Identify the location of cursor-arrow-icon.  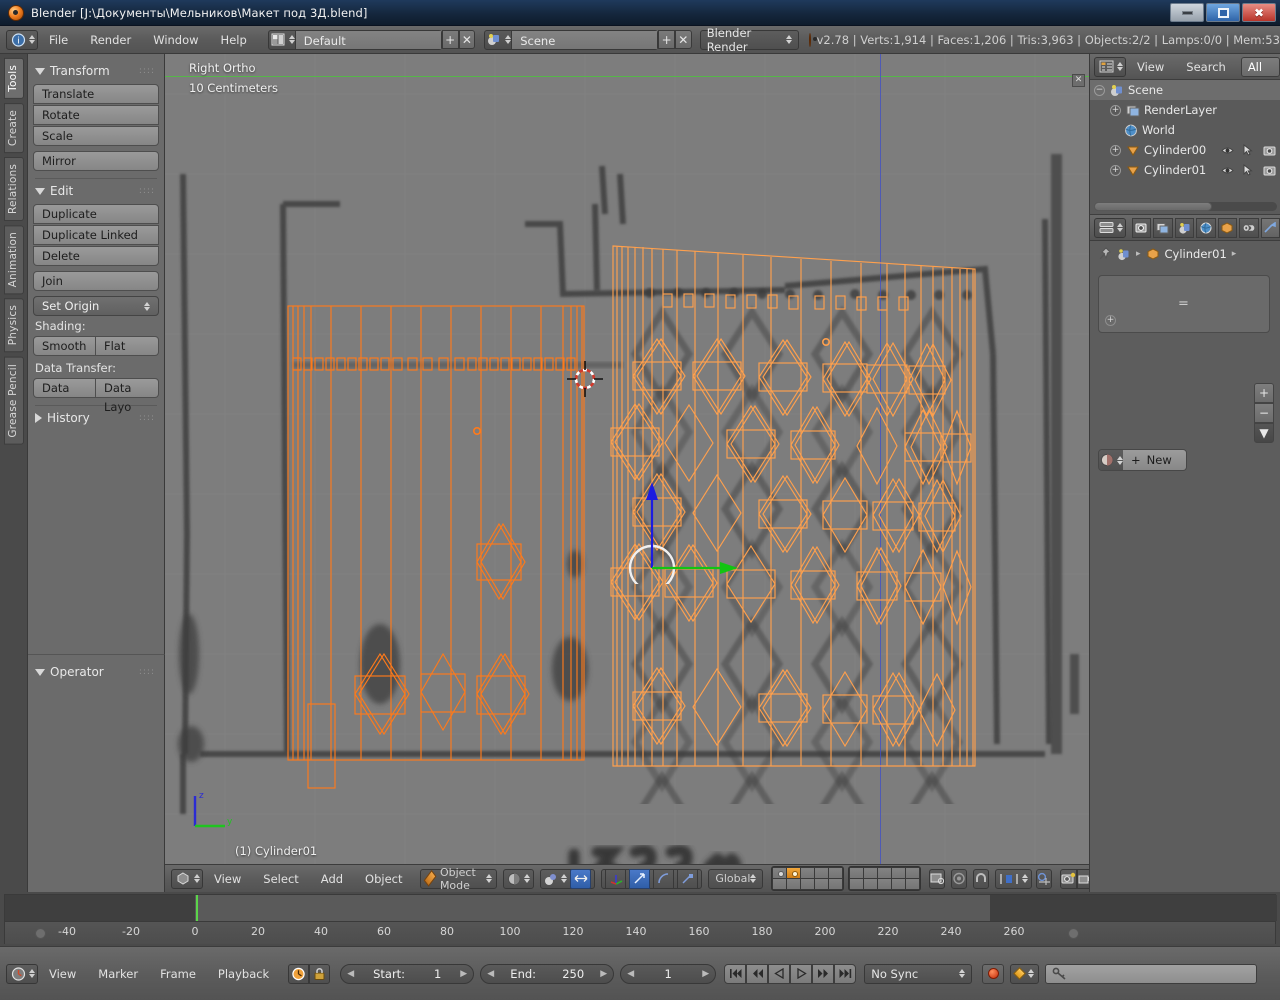
(1248, 150).